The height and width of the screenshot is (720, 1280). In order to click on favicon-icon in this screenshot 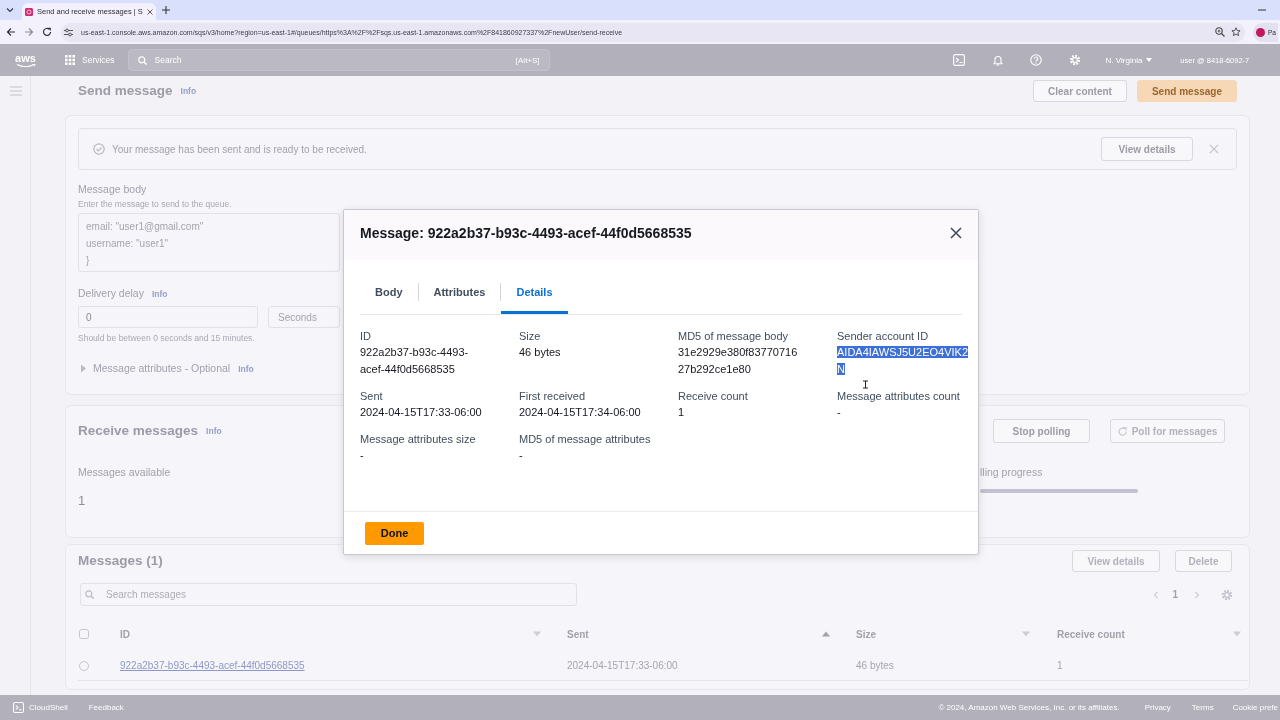, I will do `click(29, 11)`.